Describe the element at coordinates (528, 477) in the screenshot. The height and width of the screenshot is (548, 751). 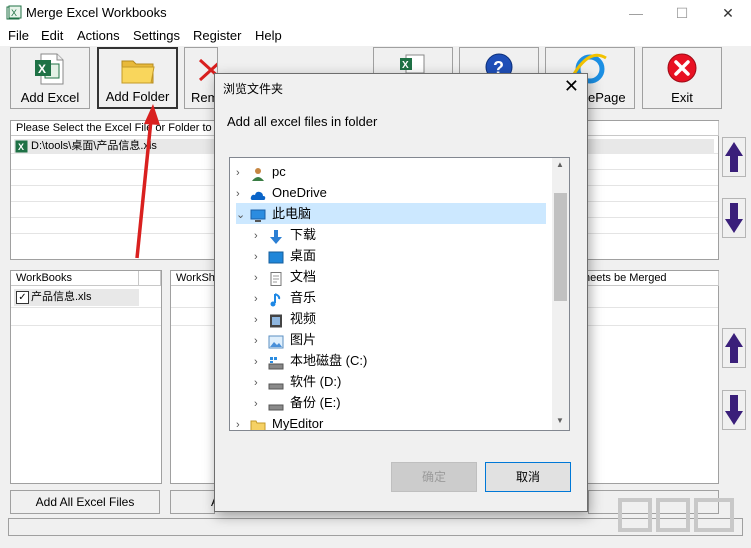
I see `cancel-button: 取消` at that location.